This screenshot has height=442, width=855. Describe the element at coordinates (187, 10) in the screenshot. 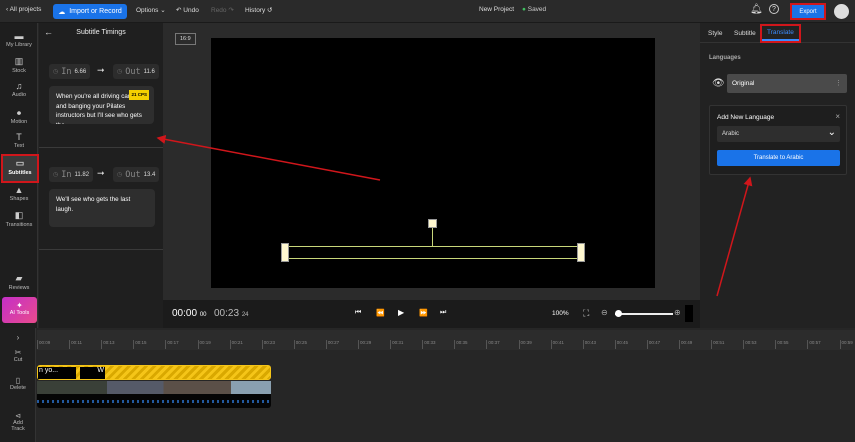

I see `undo-button: ↶ Undo` at that location.